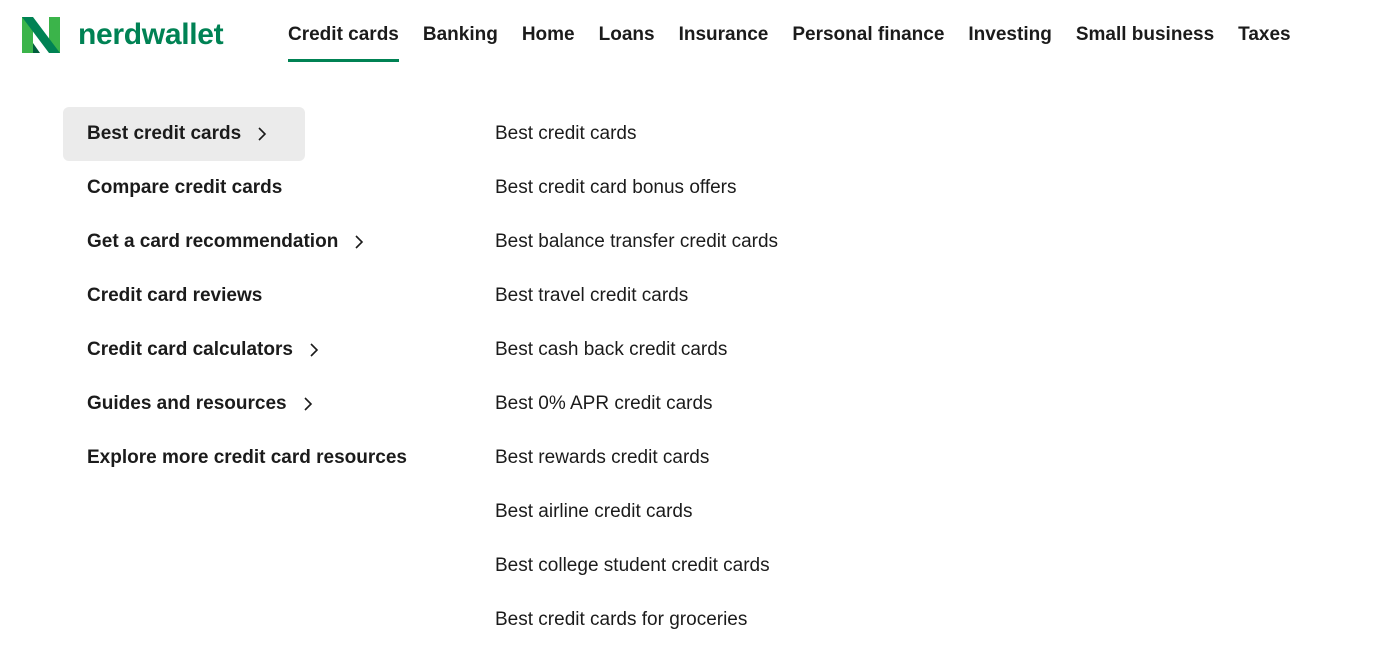 The width and height of the screenshot is (1388, 647). I want to click on link-best-college-student-credit-cards: Best college student credit cards, so click(636, 566).